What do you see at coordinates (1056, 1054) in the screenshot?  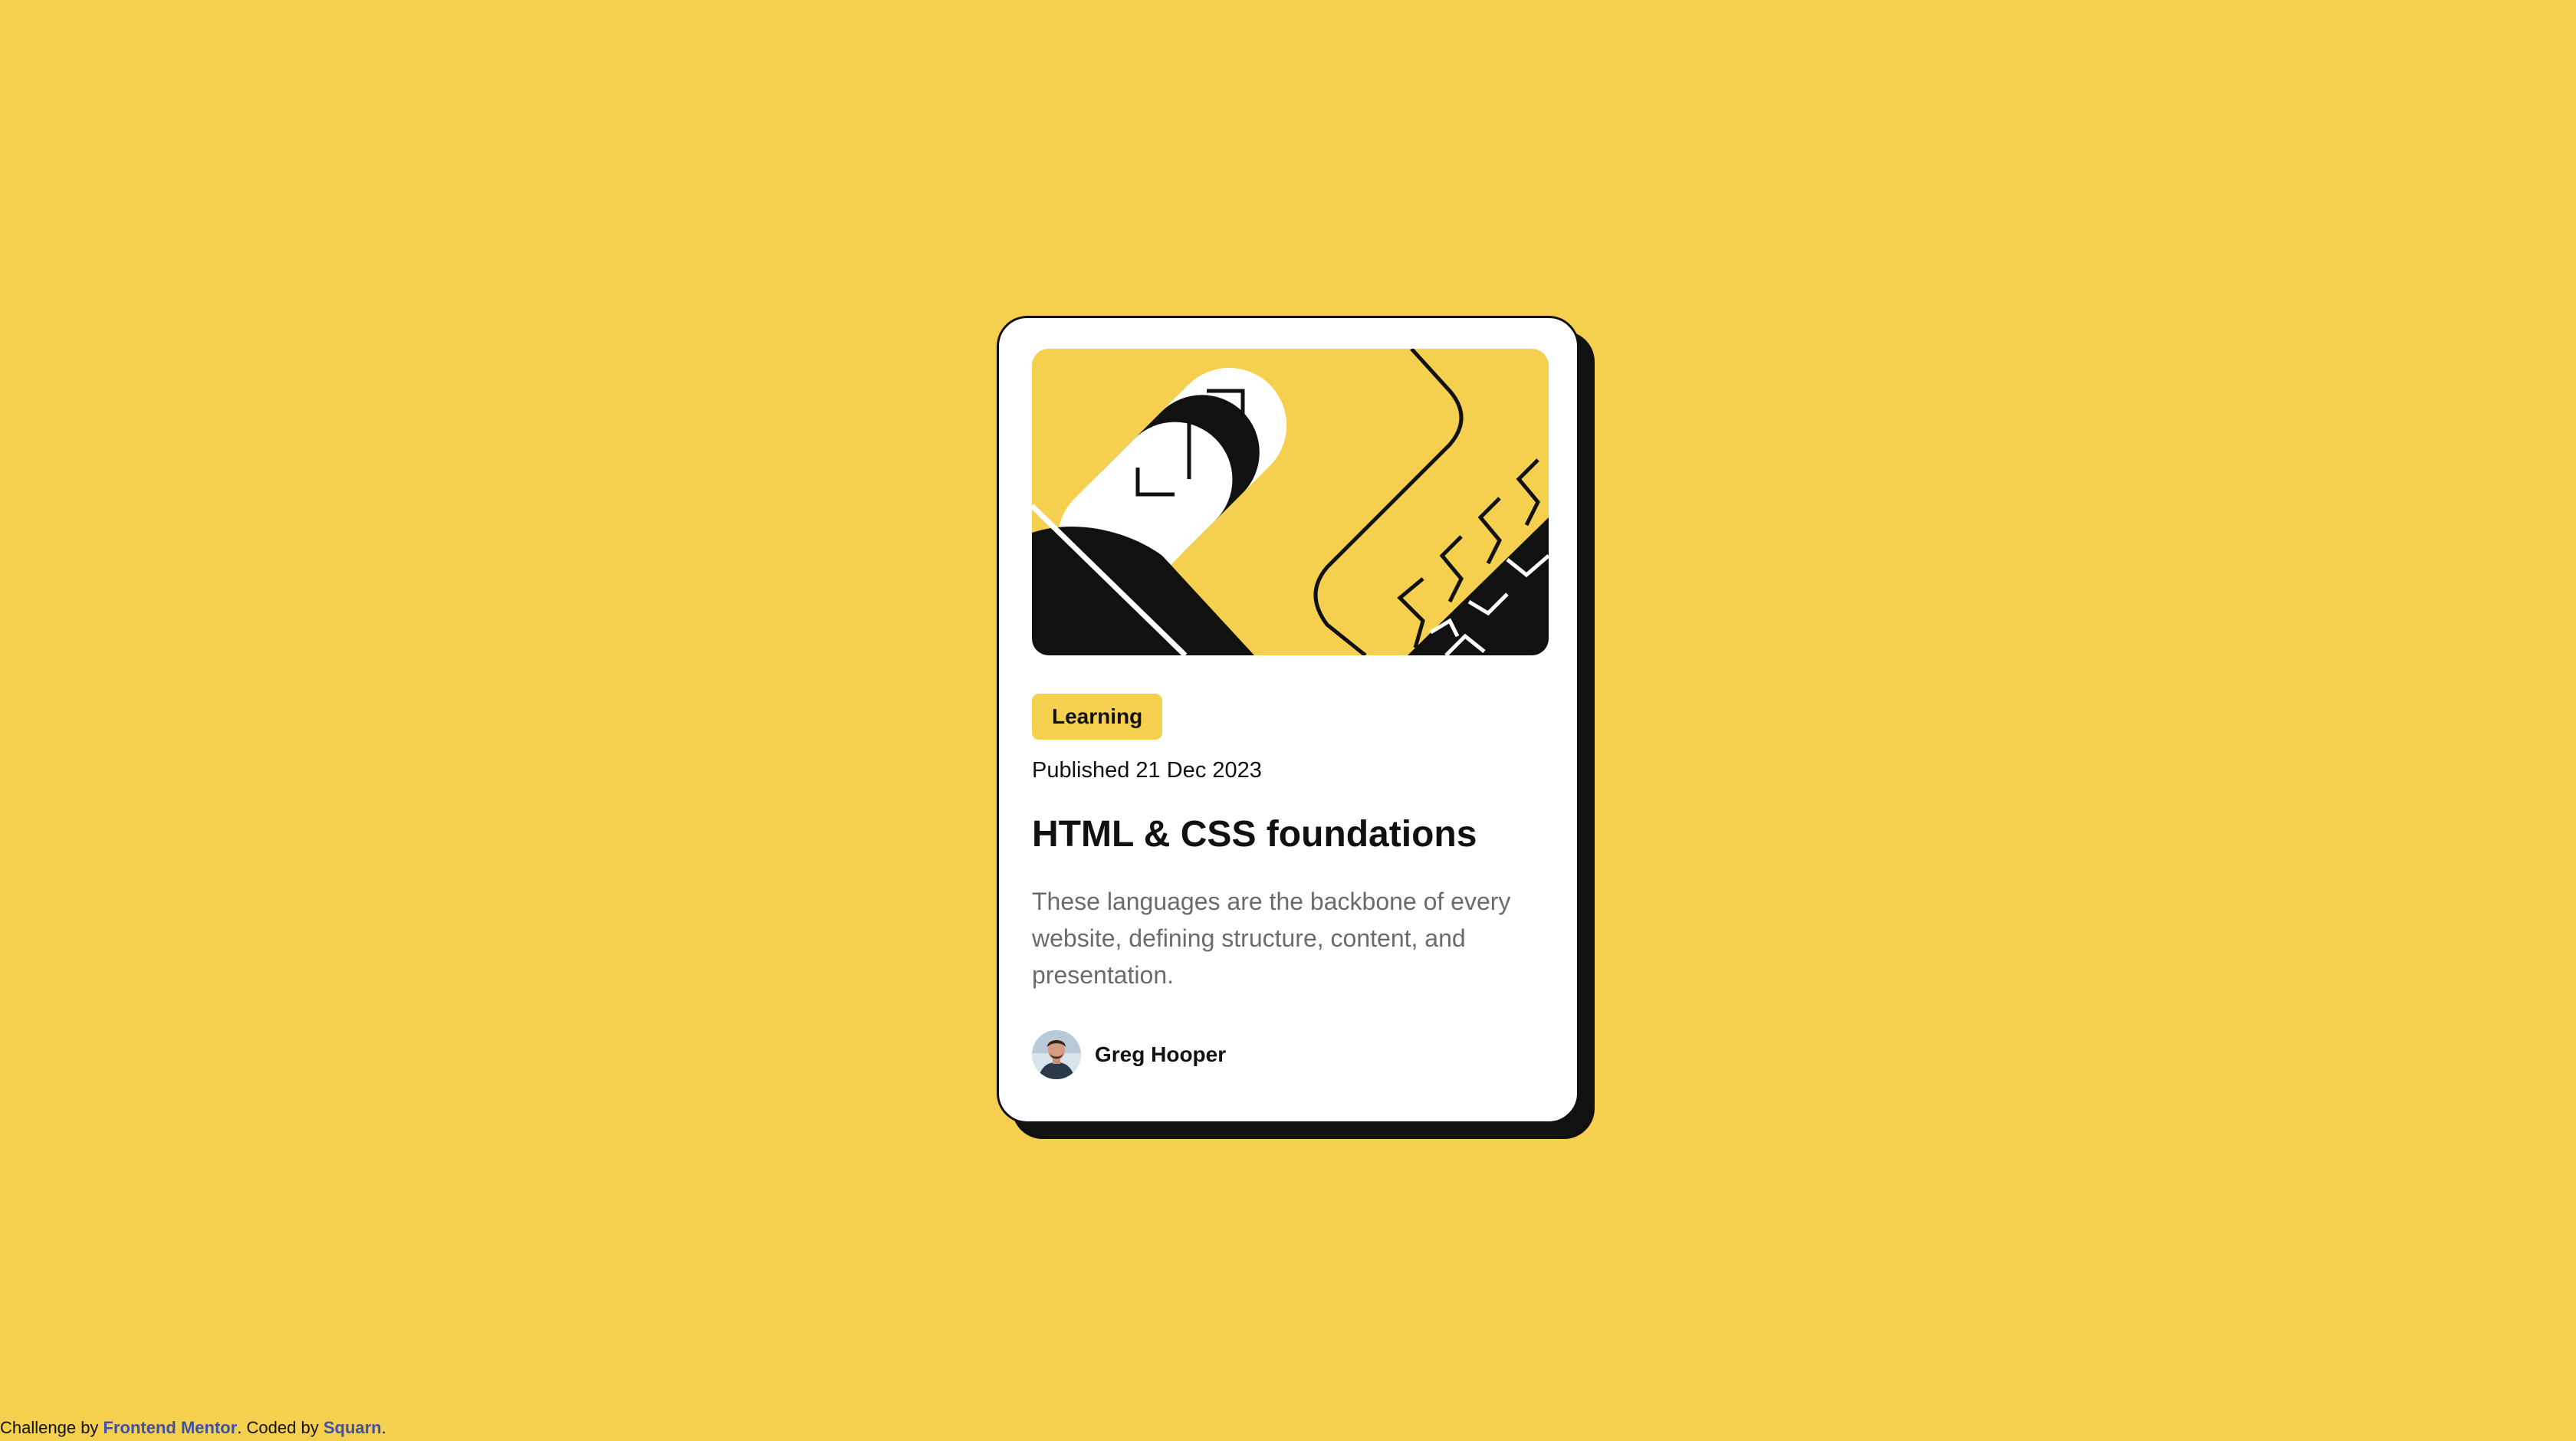 I see `avatar-photo-icon` at bounding box center [1056, 1054].